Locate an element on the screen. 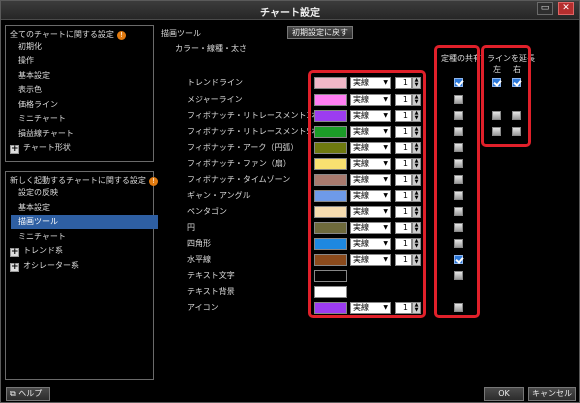  row-label: ペンタゴン is located at coordinates (207, 211).